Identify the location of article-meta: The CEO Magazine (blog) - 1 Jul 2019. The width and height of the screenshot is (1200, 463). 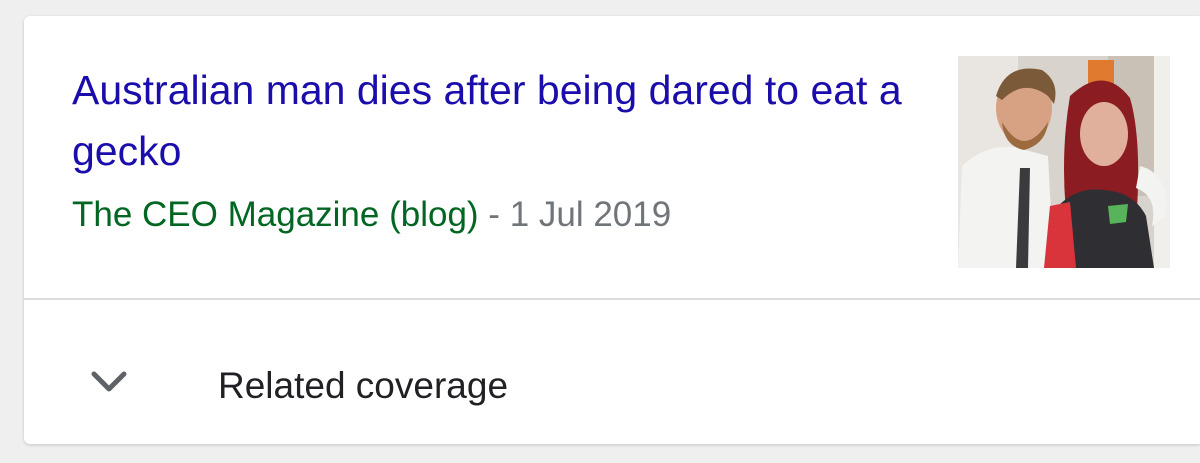
(371, 215).